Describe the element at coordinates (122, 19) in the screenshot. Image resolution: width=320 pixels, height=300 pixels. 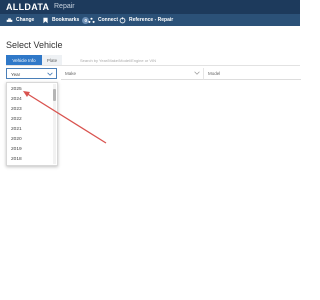
I see `reference-icon` at that location.